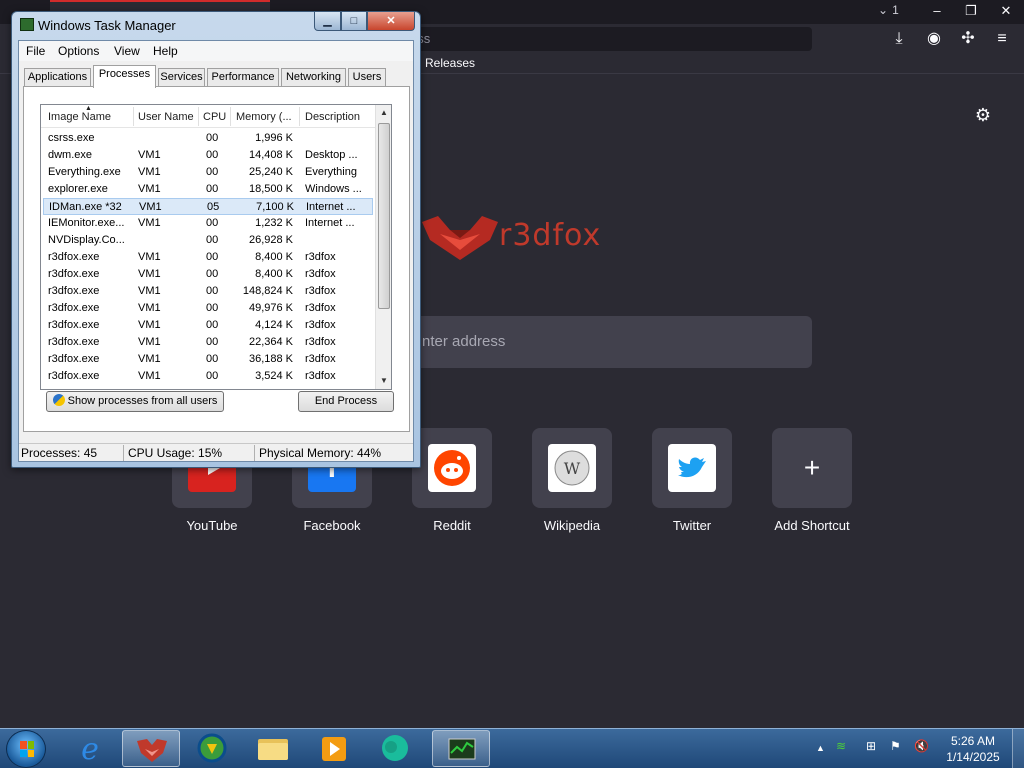 The image size is (1024, 768). Describe the element at coordinates (181, 77) in the screenshot. I see `tab-services: Services` at that location.